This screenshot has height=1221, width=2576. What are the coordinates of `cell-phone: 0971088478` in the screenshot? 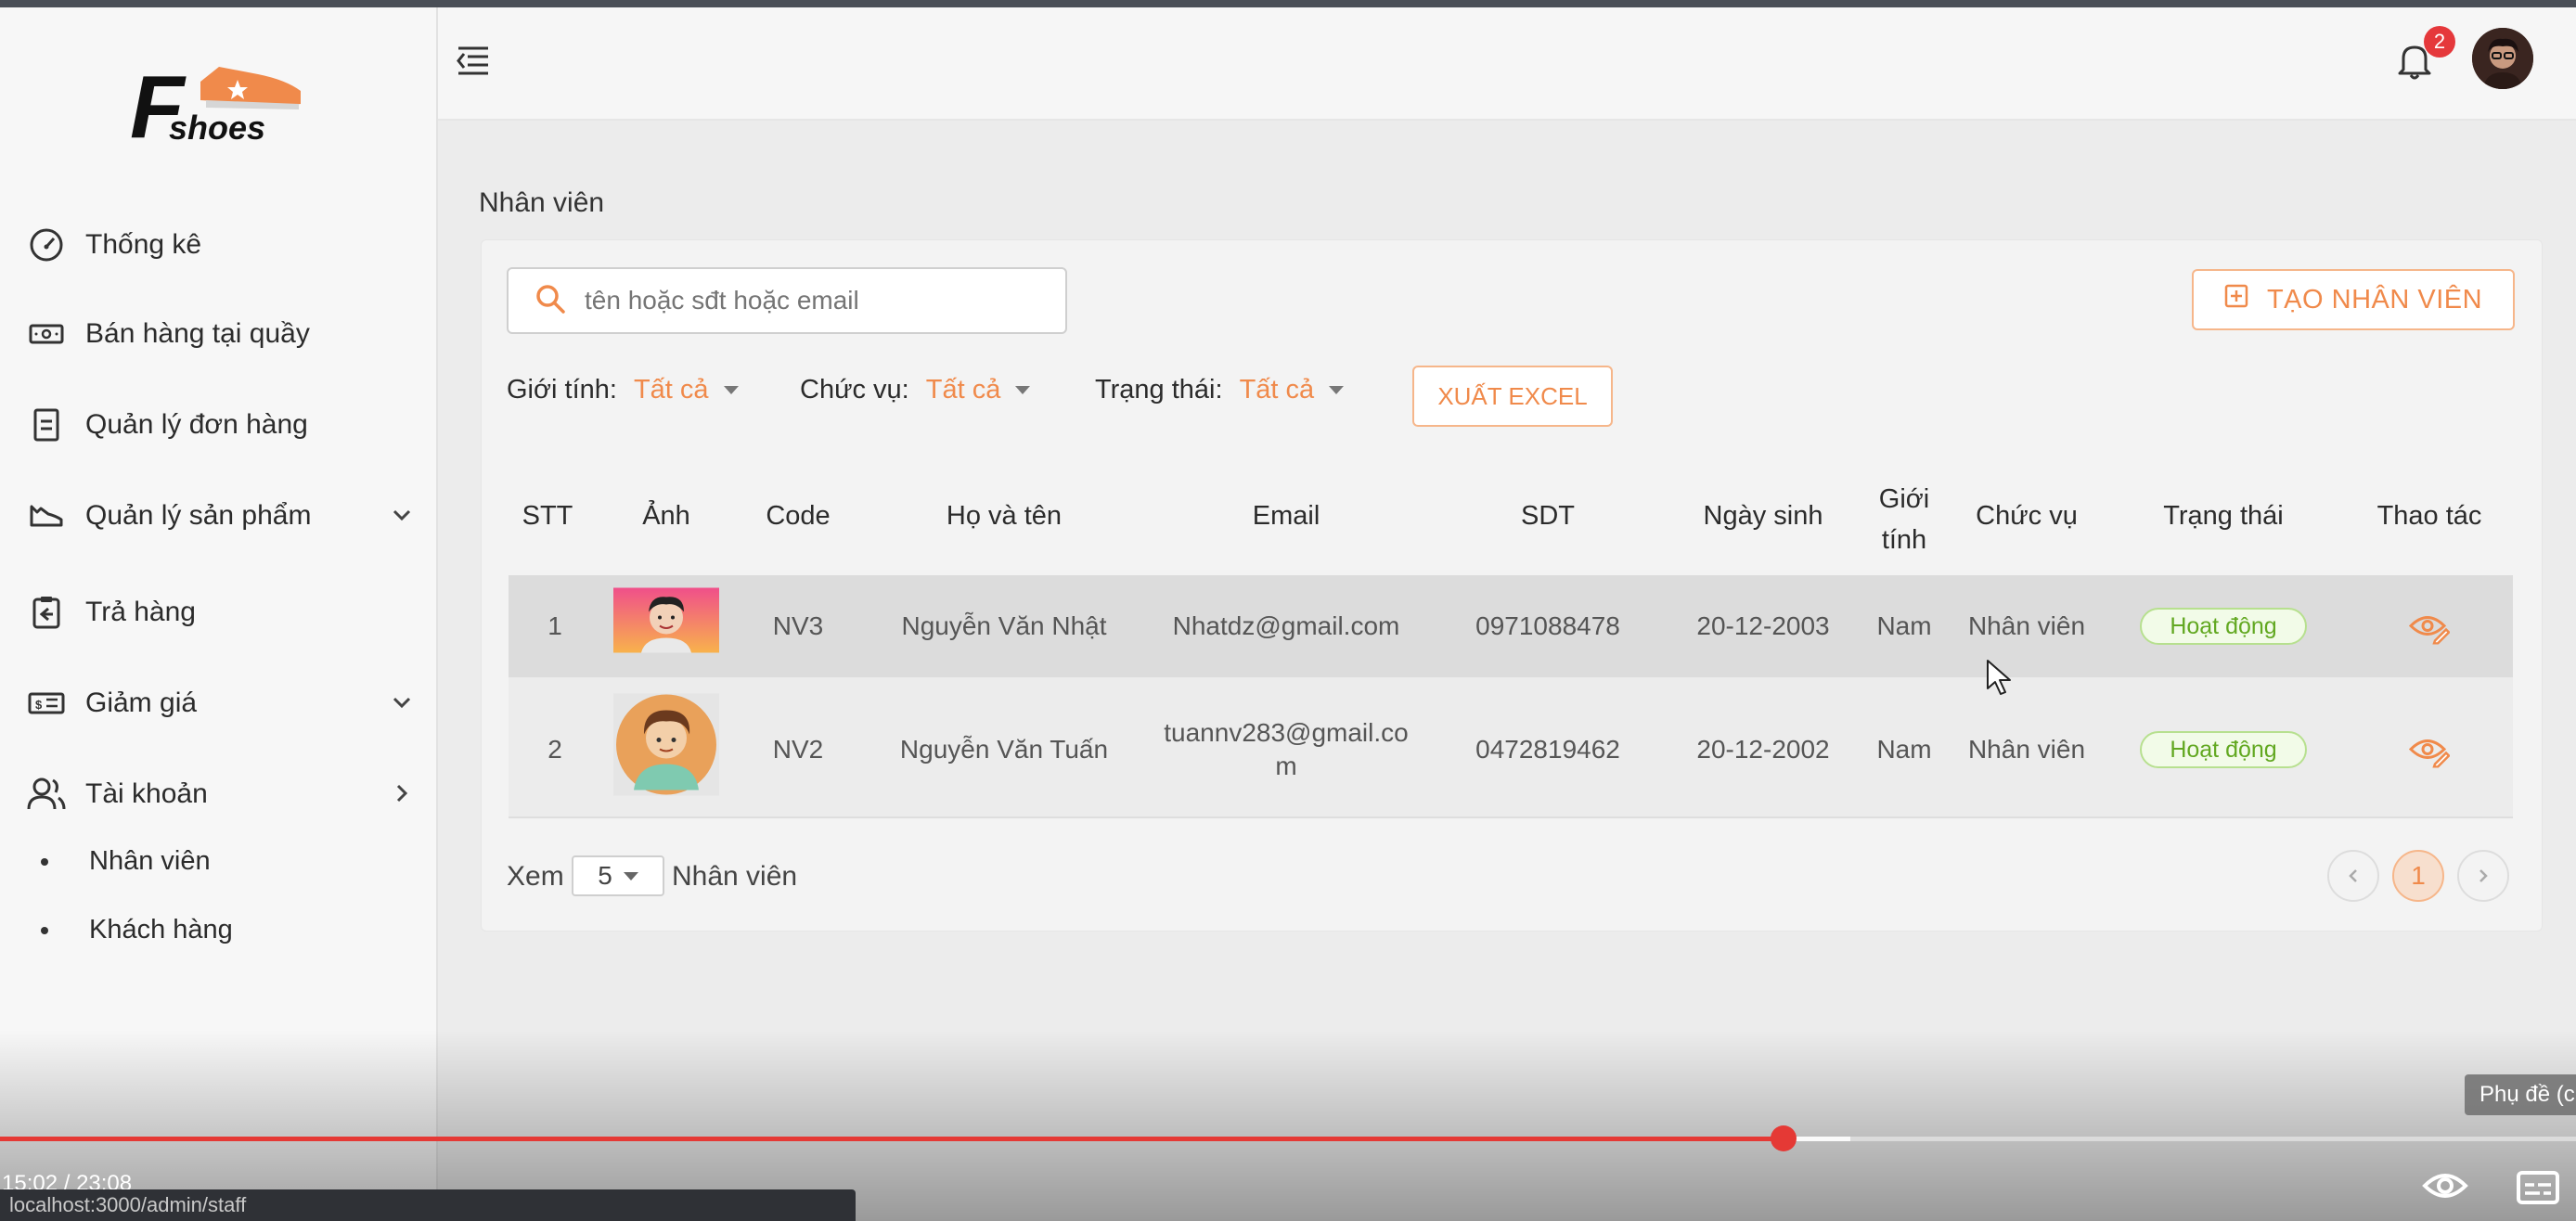 It's located at (1547, 625).